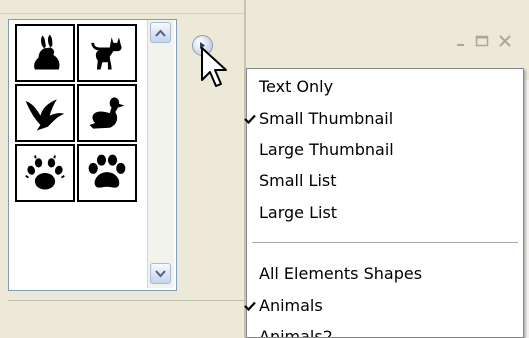  I want to click on chevron-down-icon, so click(160, 273).